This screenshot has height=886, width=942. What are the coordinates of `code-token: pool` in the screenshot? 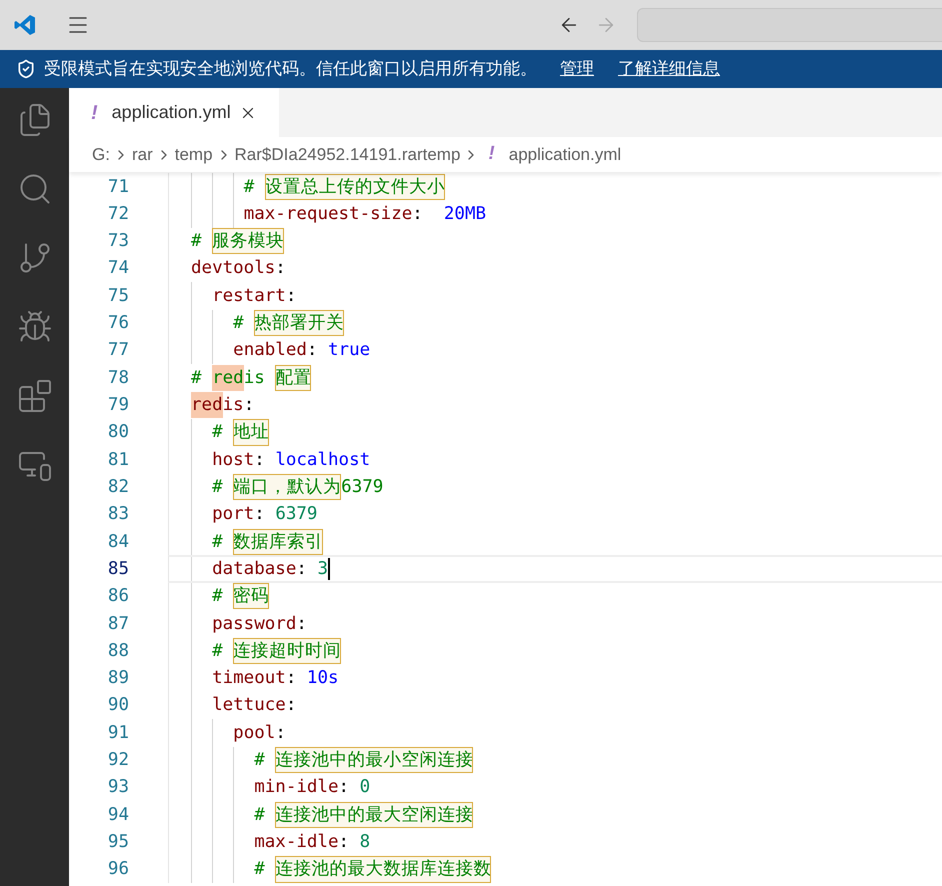 It's located at (254, 733).